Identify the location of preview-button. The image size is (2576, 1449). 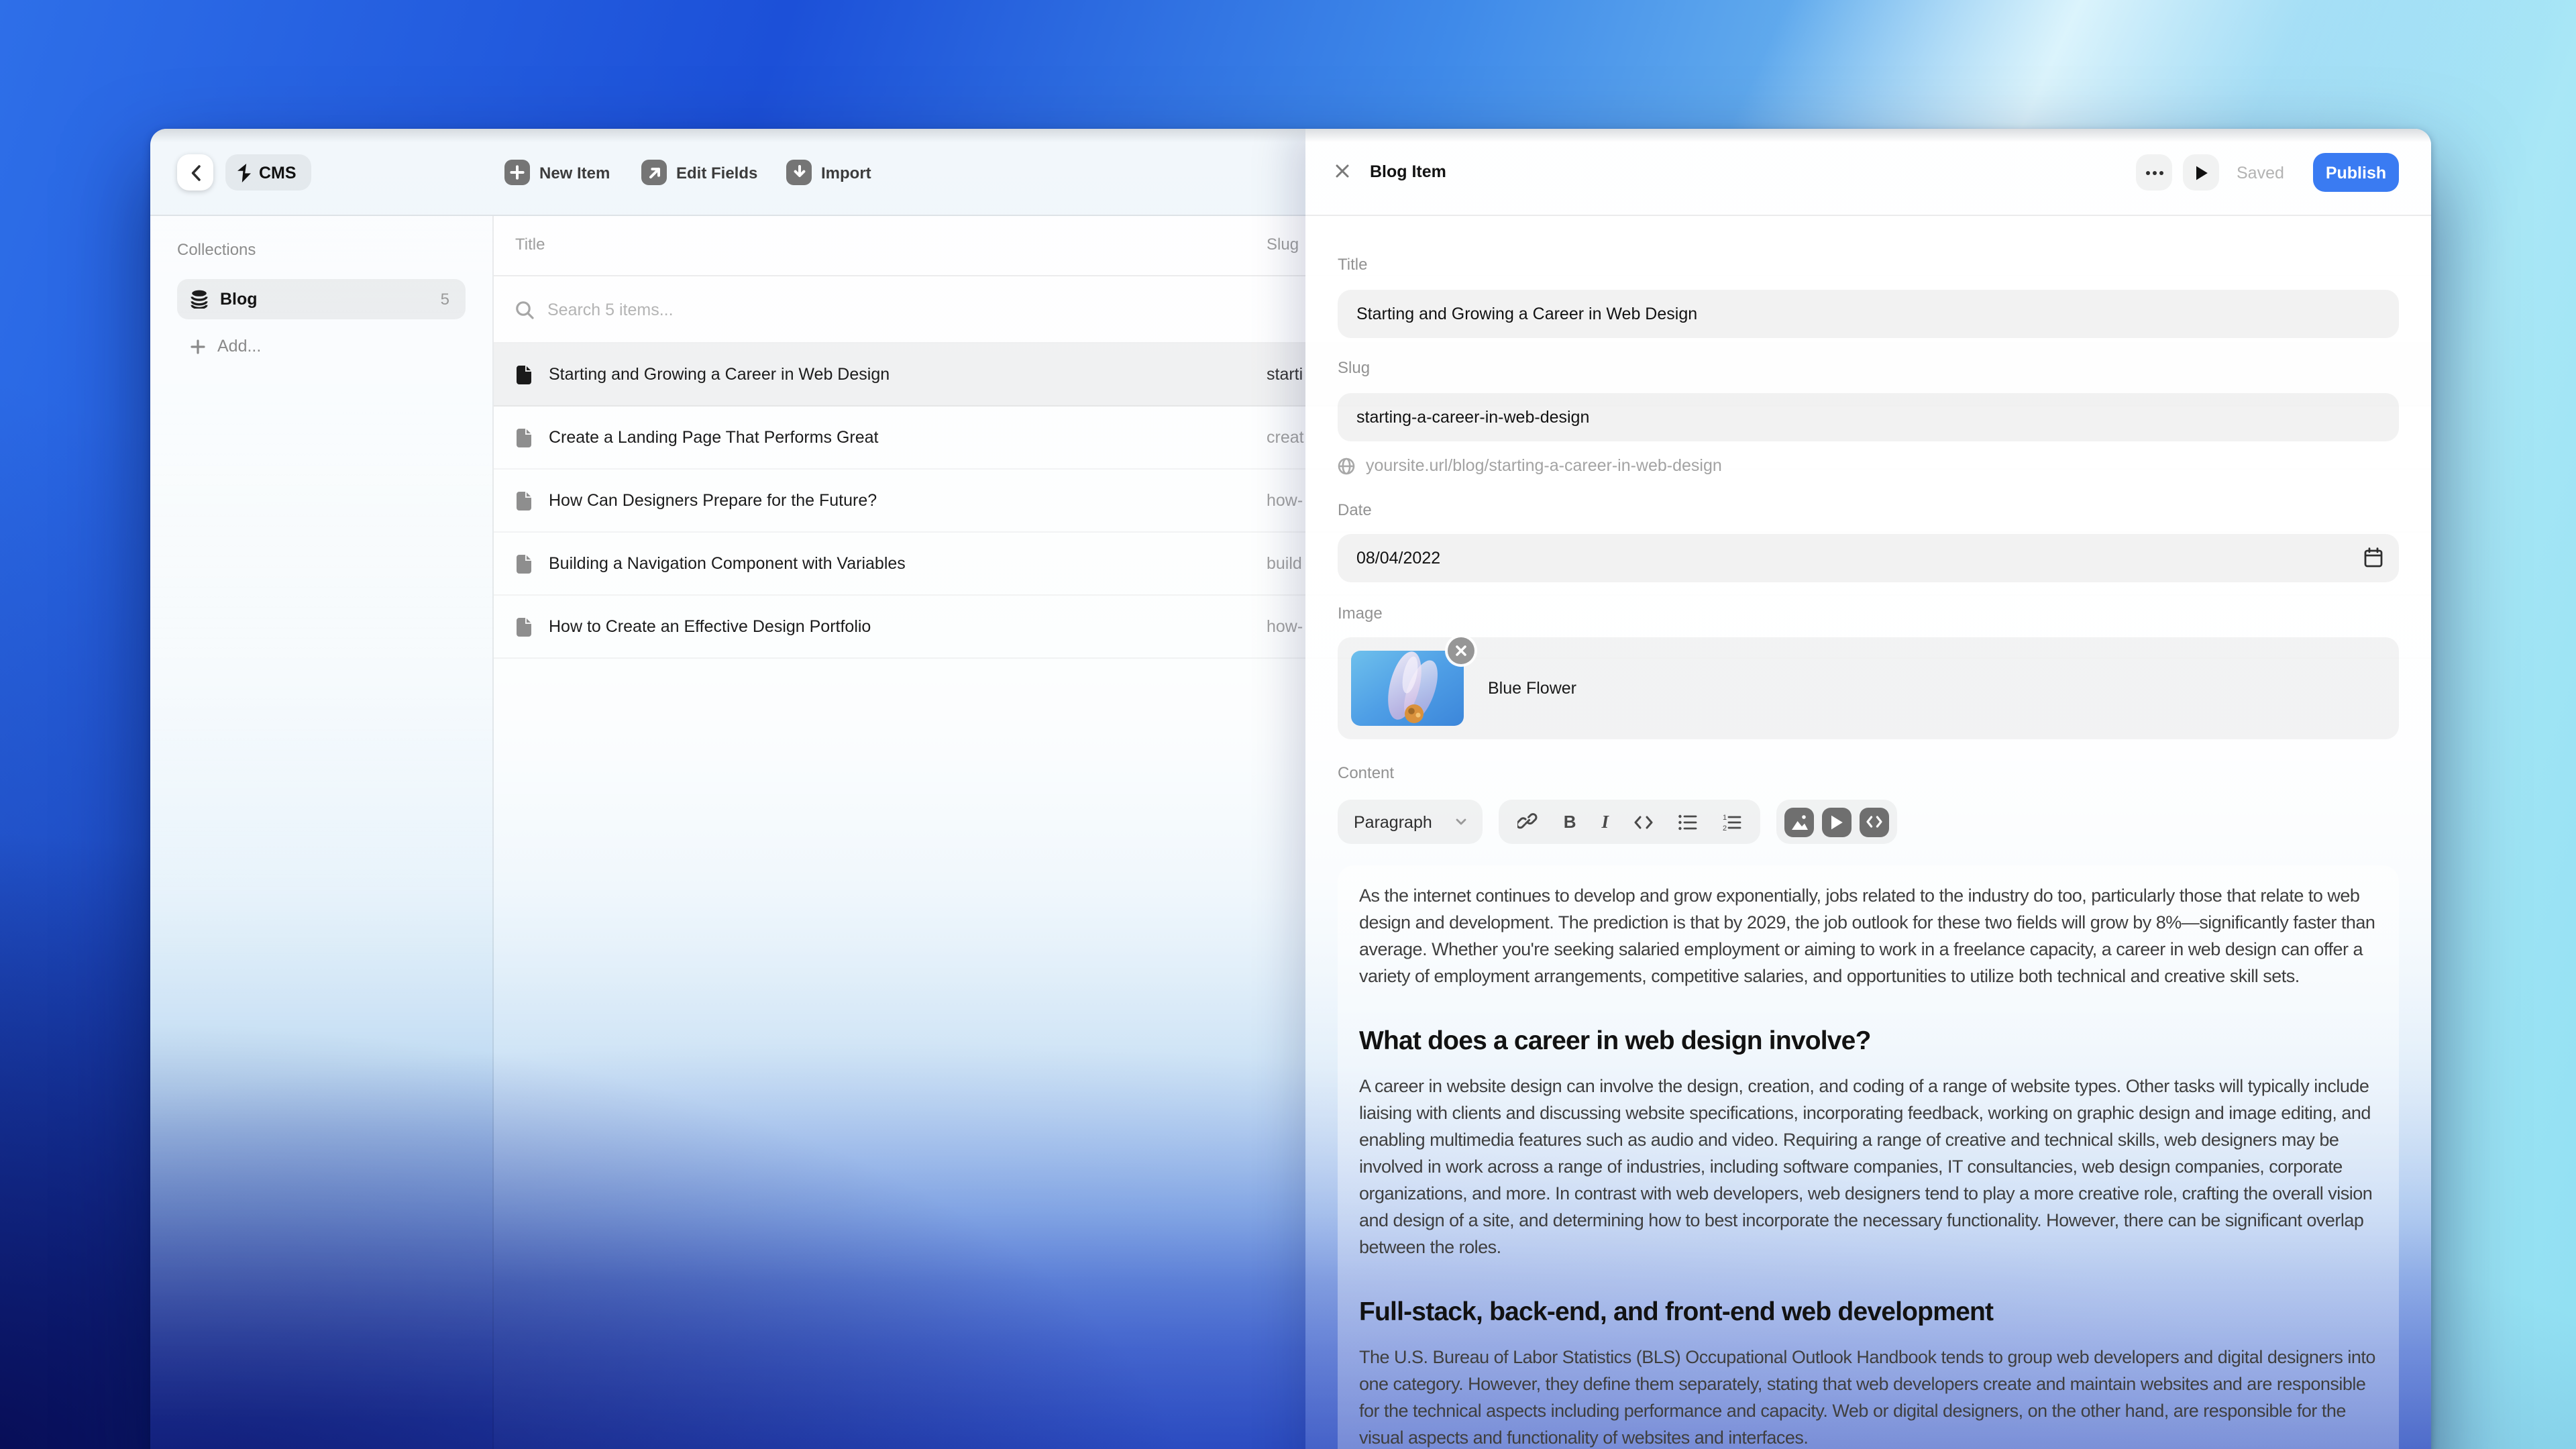
(2201, 172).